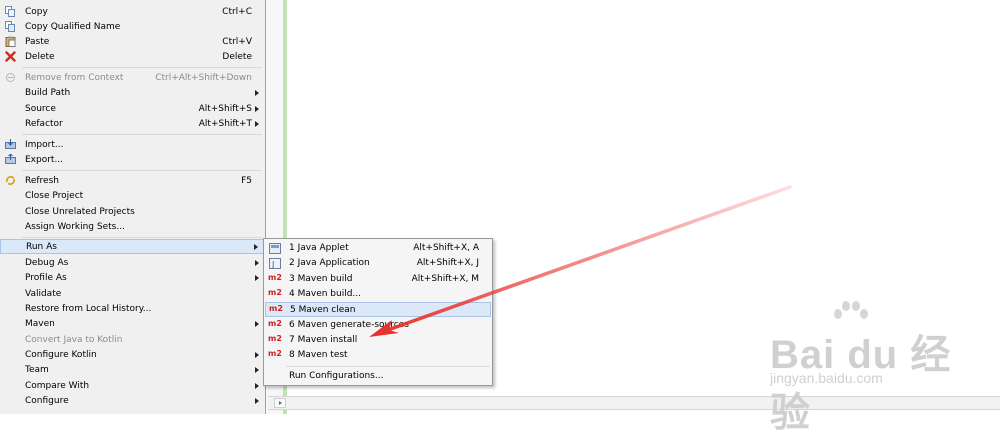 Image resolution: width=1000 pixels, height=438 pixels. What do you see at coordinates (37, 41) in the screenshot?
I see `menu-item-label: Paste` at bounding box center [37, 41].